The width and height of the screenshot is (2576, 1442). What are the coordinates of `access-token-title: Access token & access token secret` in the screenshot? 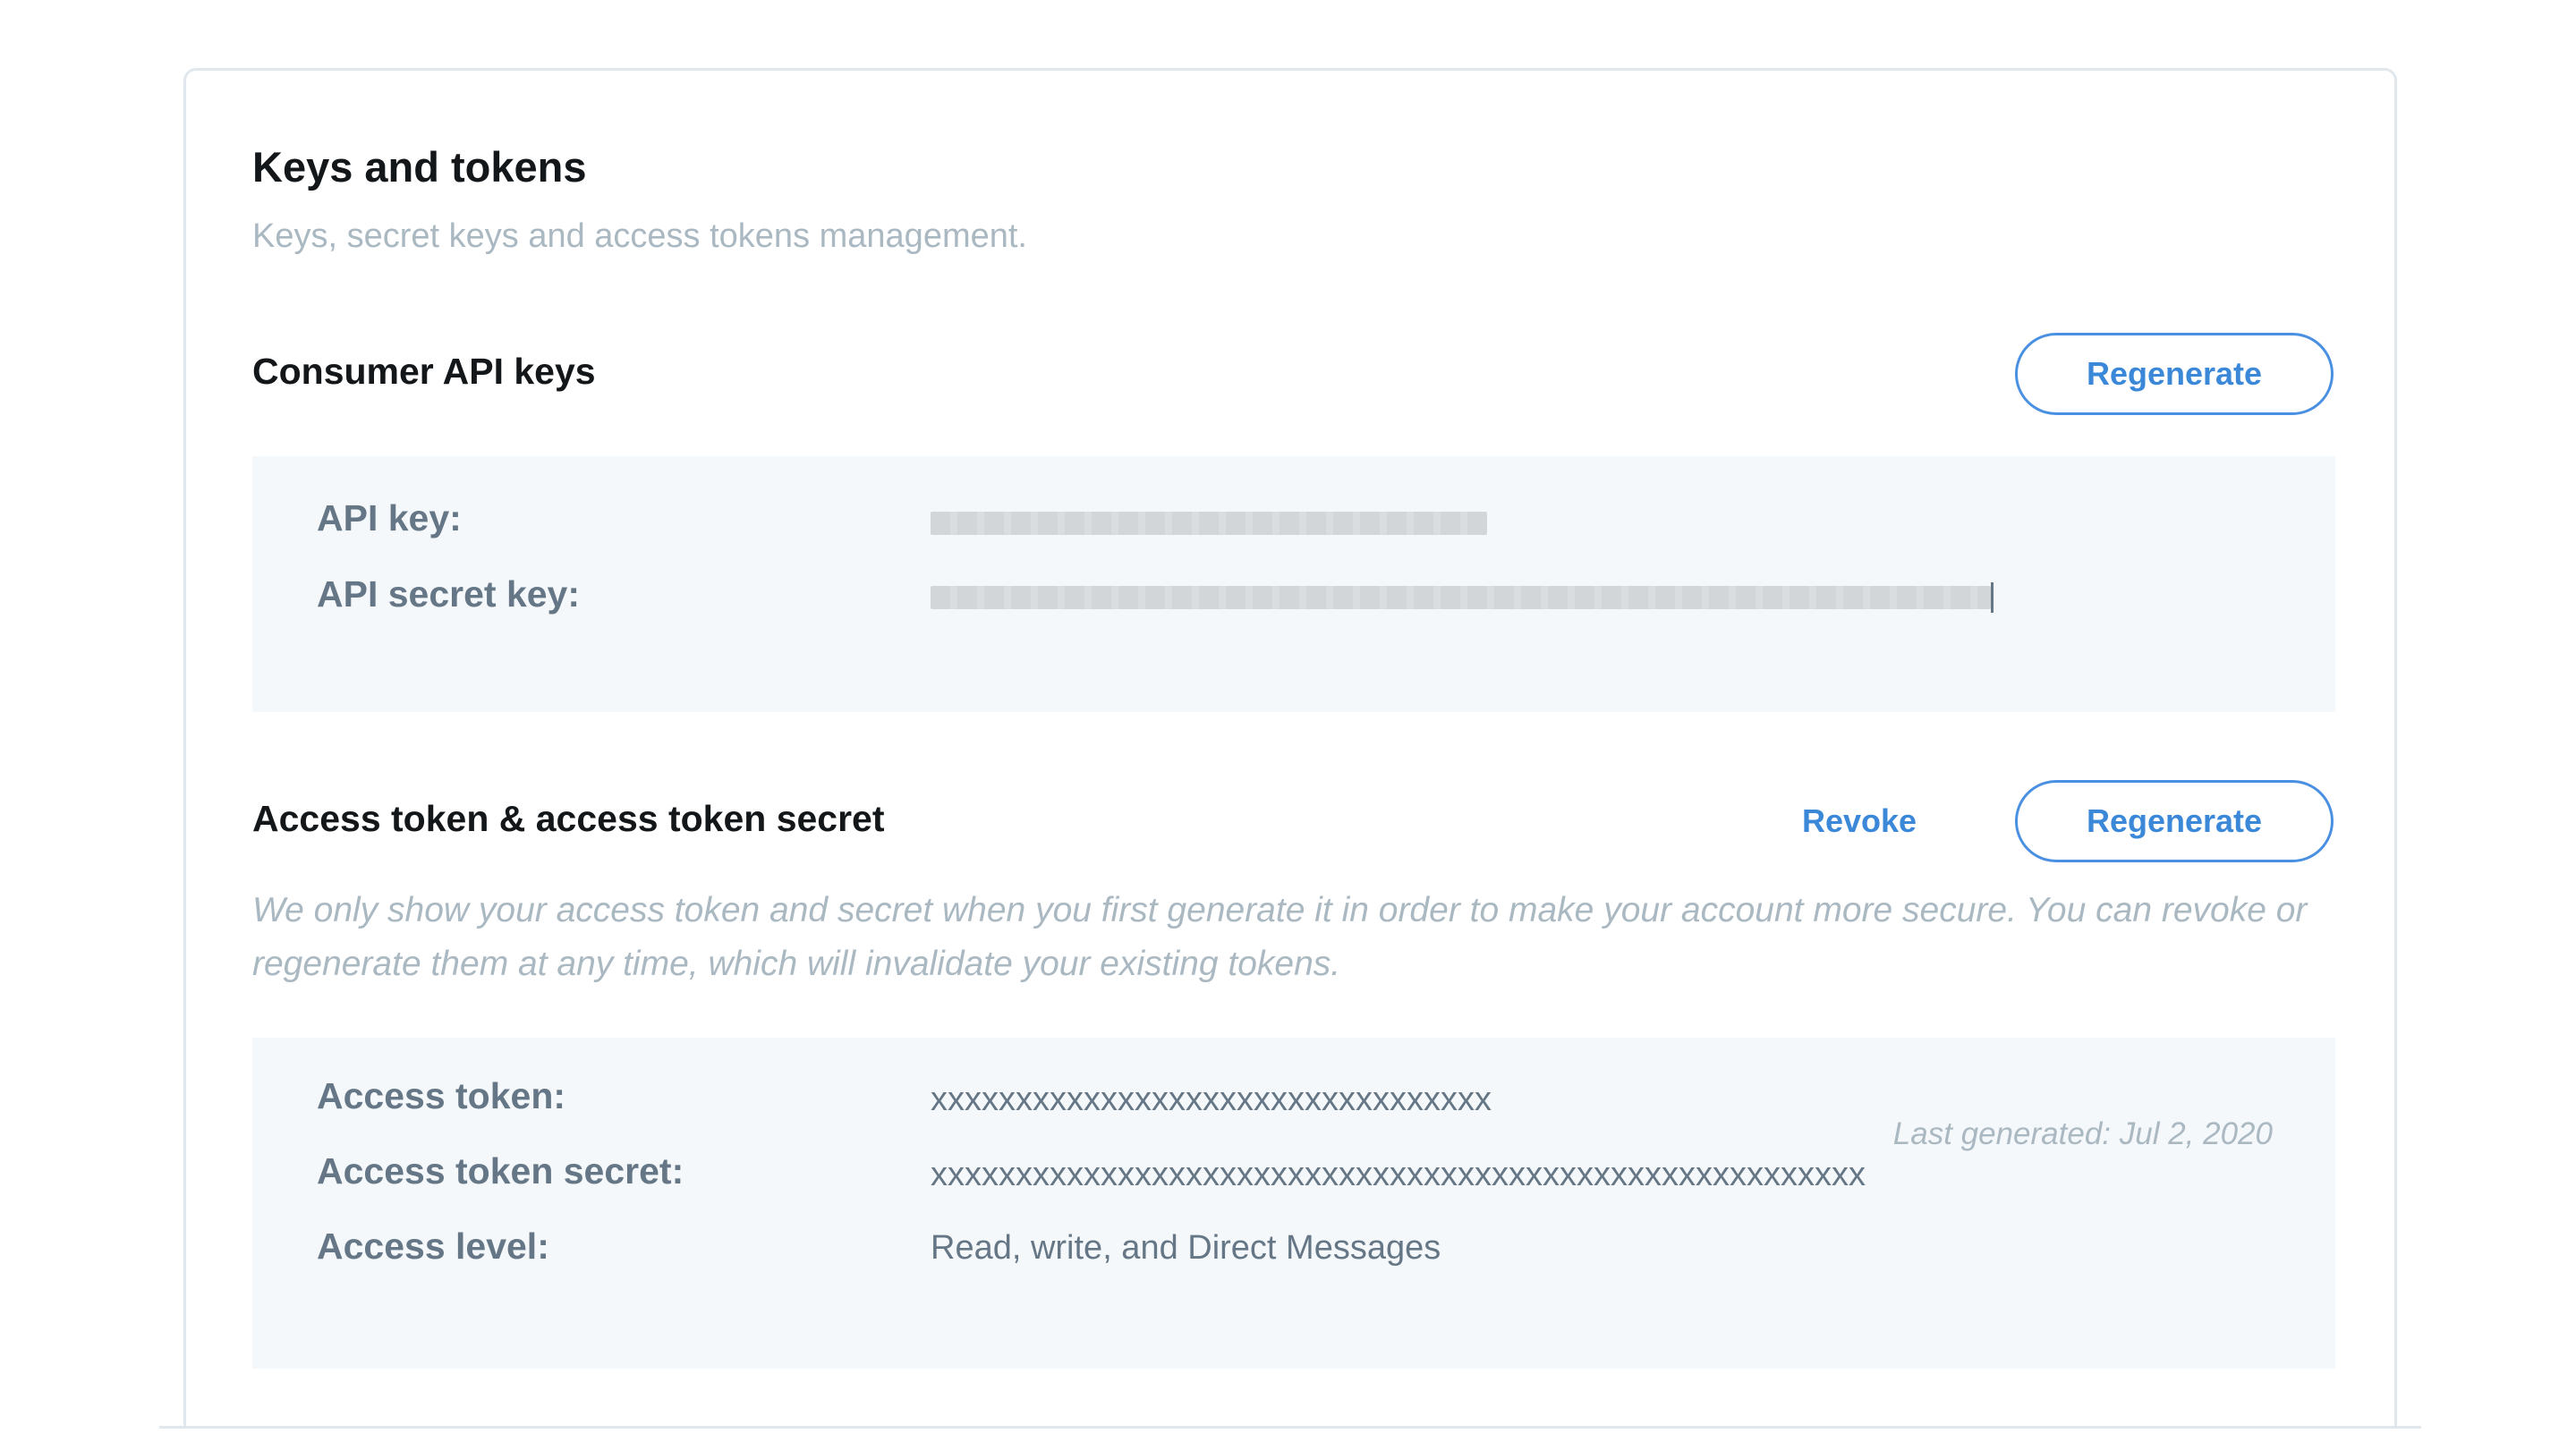 It's located at (568, 818).